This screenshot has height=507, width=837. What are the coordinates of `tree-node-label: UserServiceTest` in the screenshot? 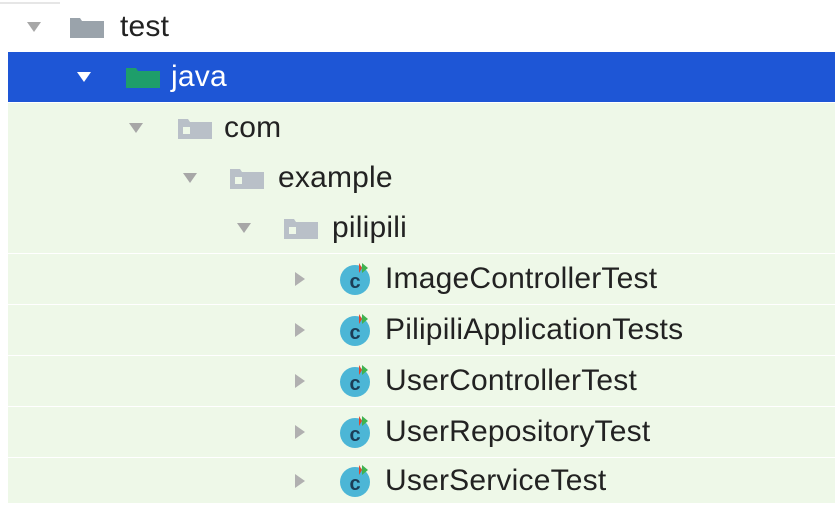 It's located at (496, 480).